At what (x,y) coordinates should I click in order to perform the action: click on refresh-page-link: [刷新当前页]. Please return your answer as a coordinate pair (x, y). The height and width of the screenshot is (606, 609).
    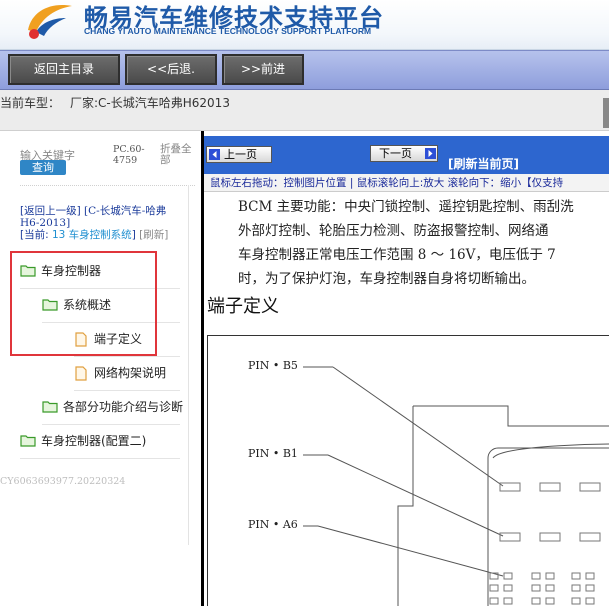
    Looking at the image, I should click on (483, 163).